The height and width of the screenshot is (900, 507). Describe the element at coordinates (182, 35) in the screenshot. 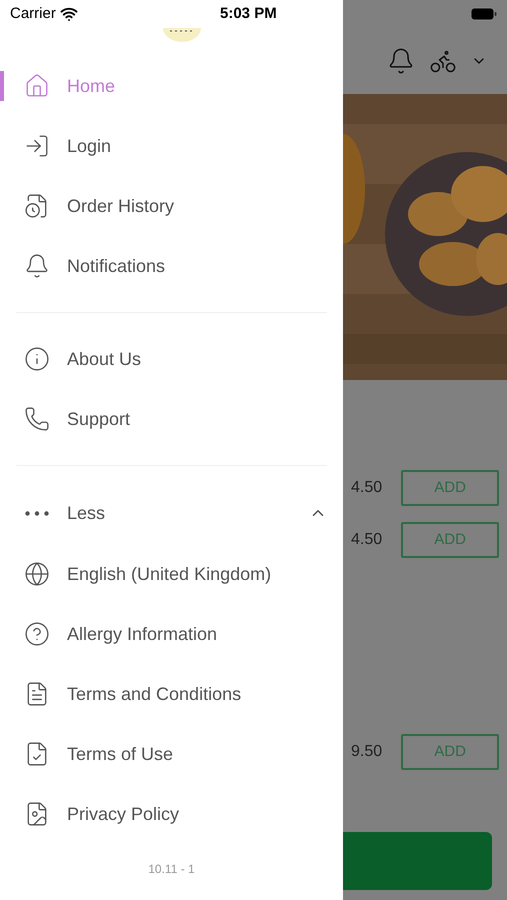

I see `logo-icon` at that location.